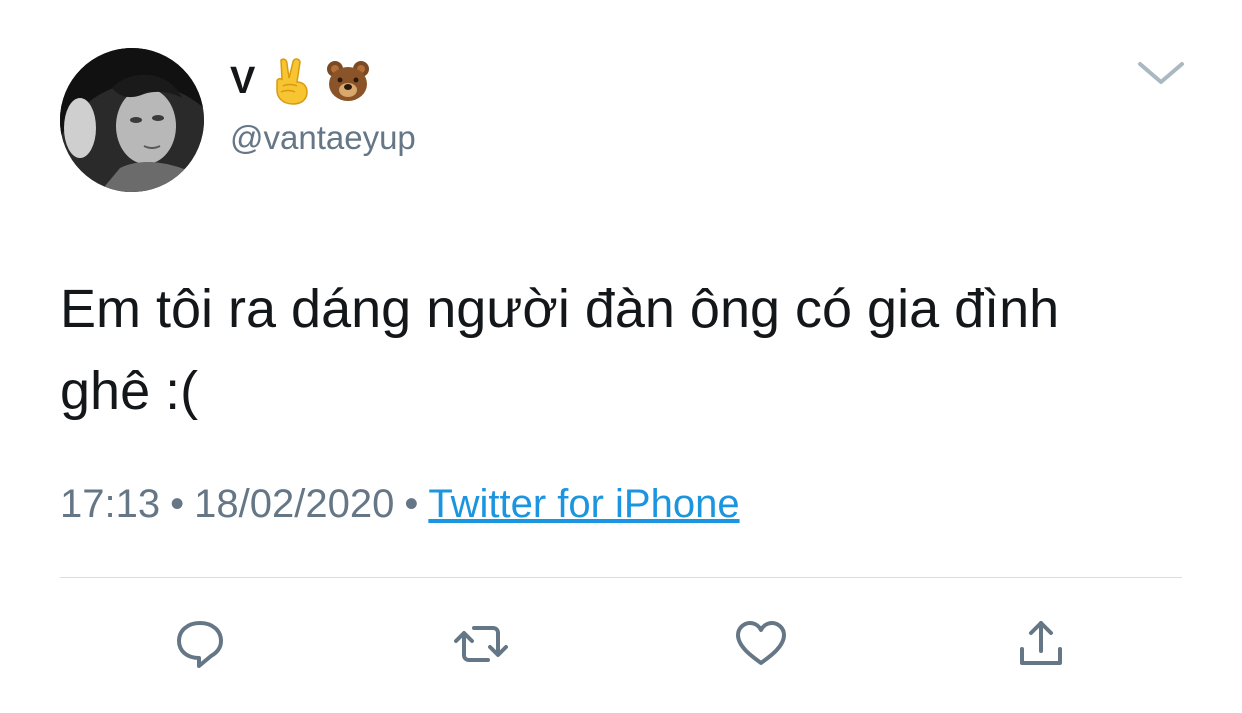 The width and height of the screenshot is (1242, 713). What do you see at coordinates (1161, 73) in the screenshot?
I see `chevron-down-icon` at bounding box center [1161, 73].